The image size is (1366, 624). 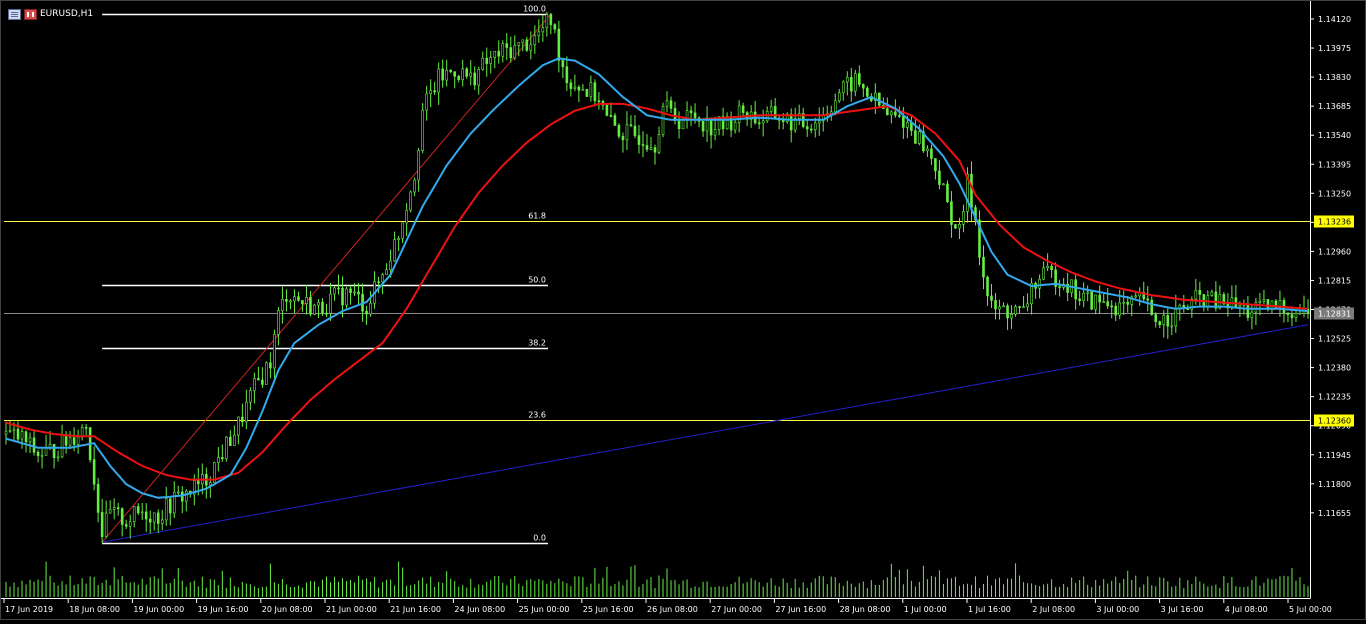 I want to click on time-tick-label: 26 Jun 08:00, so click(x=672, y=609).